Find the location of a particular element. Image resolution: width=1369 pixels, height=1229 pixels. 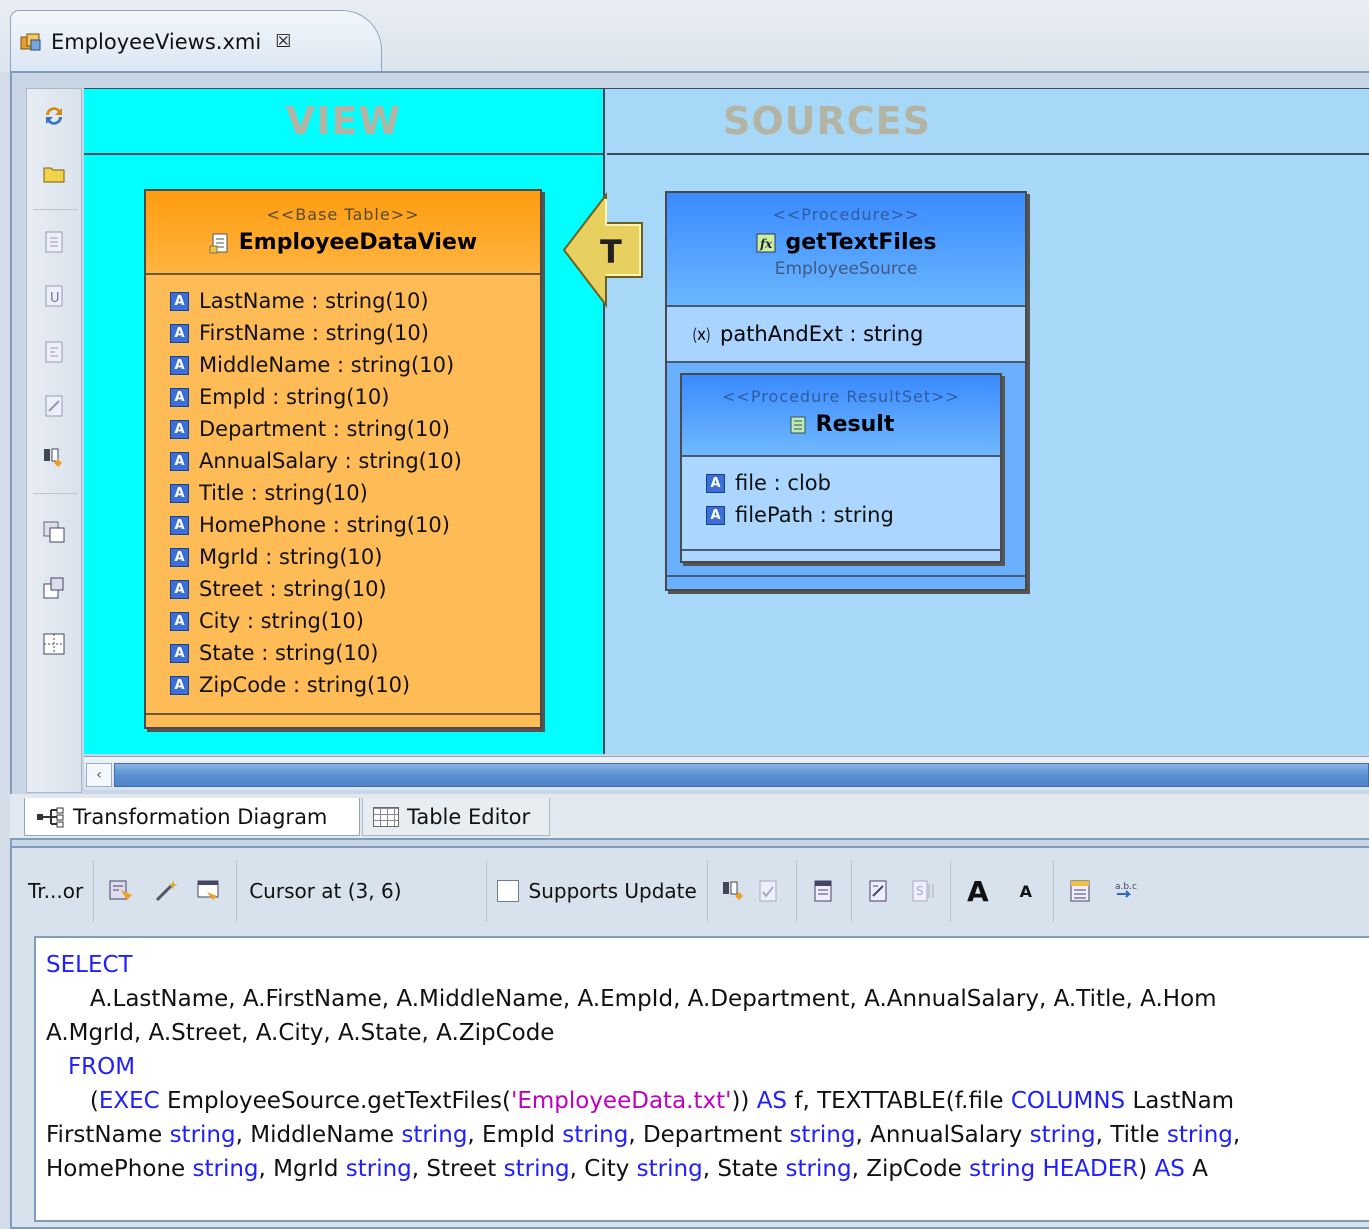

attribute-row: A FirstName : string(10) is located at coordinates (355, 333).